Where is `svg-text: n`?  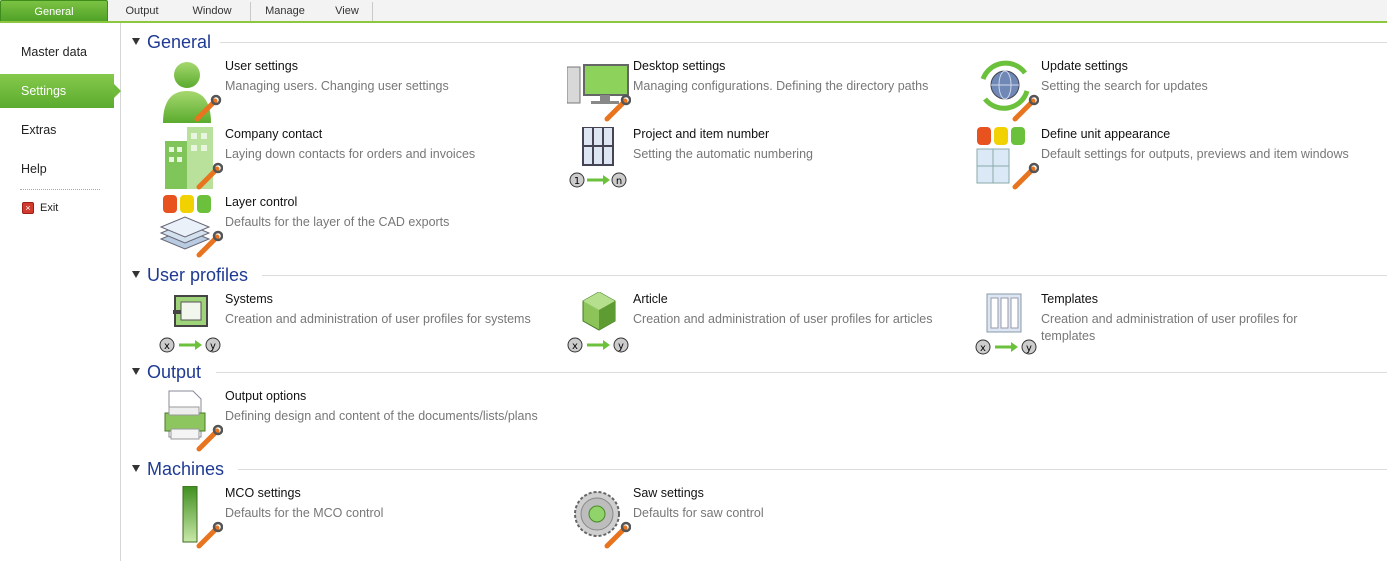 svg-text: n is located at coordinates (619, 181).